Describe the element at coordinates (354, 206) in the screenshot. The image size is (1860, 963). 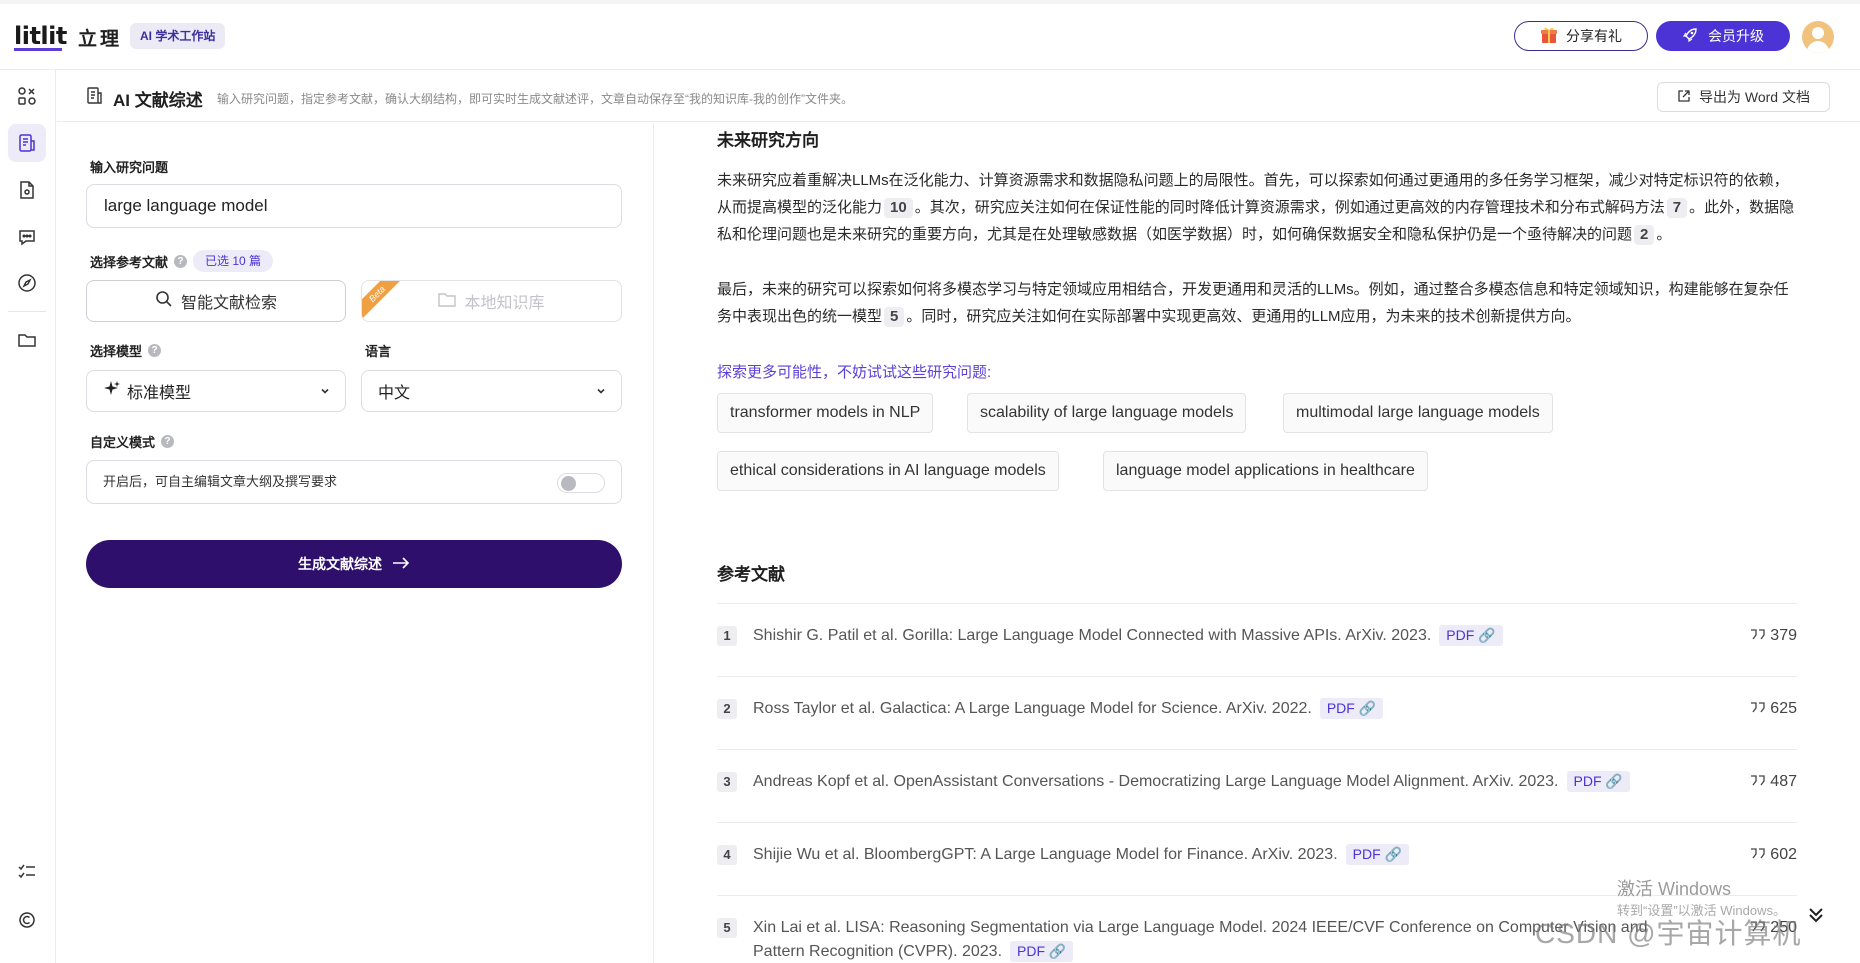
I see `research-question-input: large language model` at that location.